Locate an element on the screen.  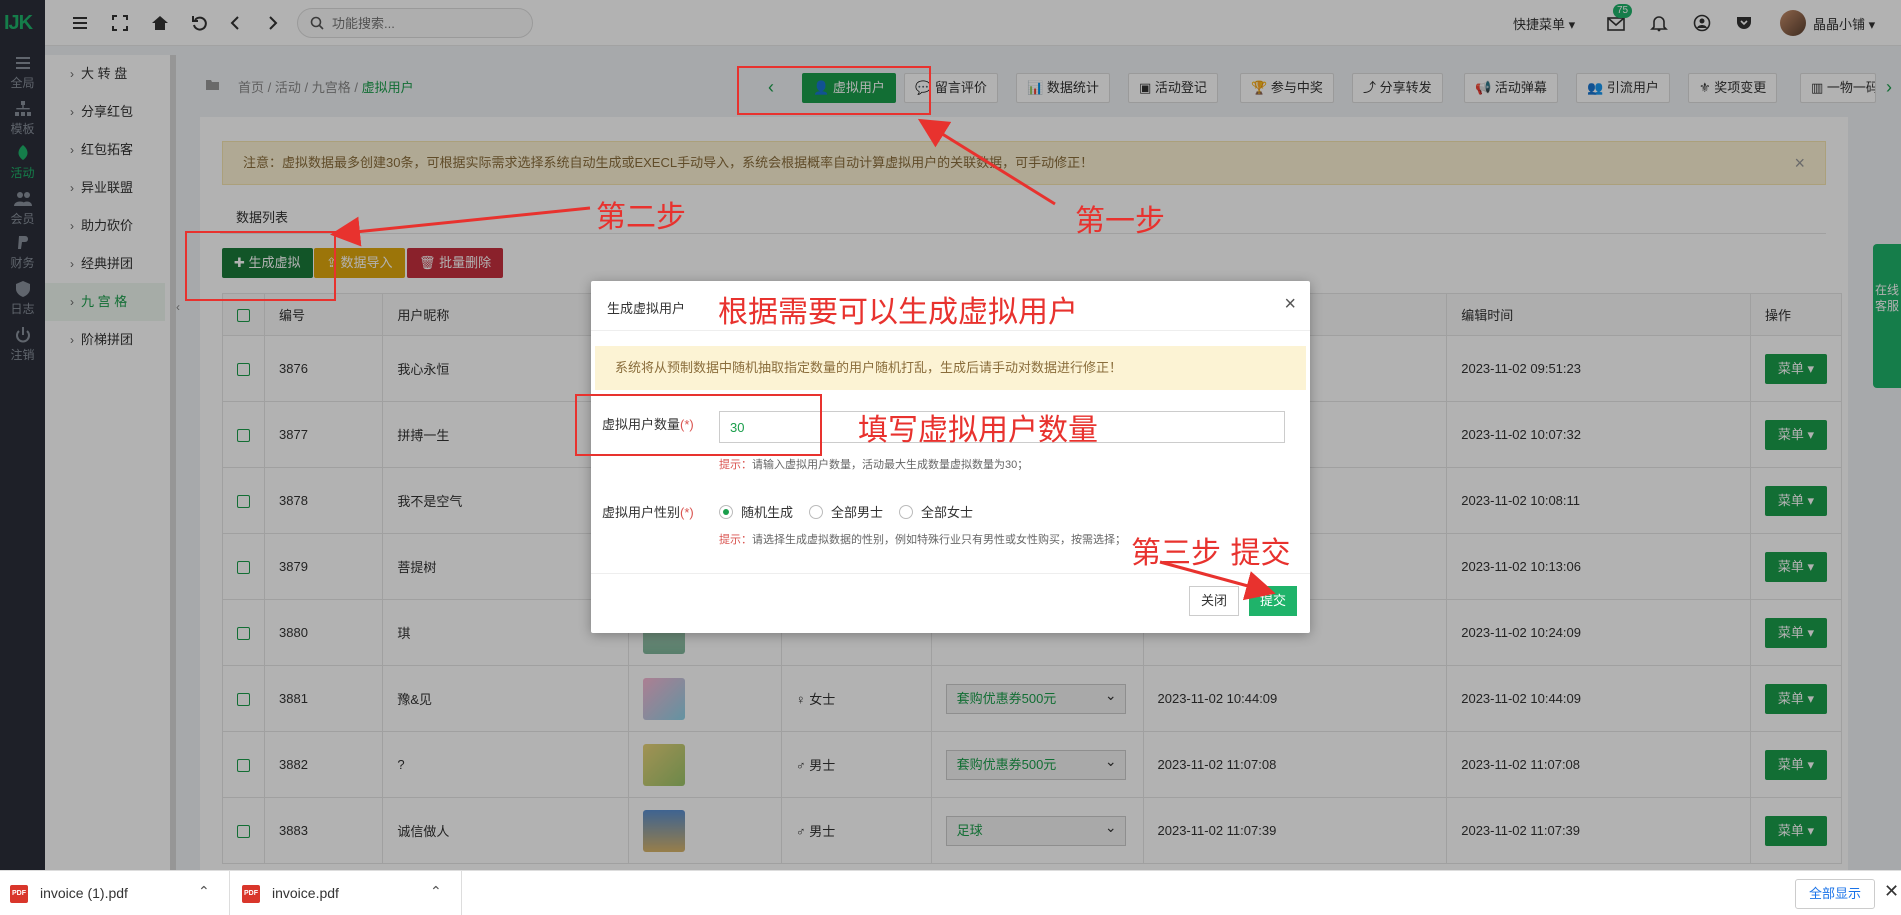
modal-notice: 系统将从预制数据中随机抽取指定数量的用户随机打乱，生成后请手动对数据进行修正！ is located at coordinates (950, 368).